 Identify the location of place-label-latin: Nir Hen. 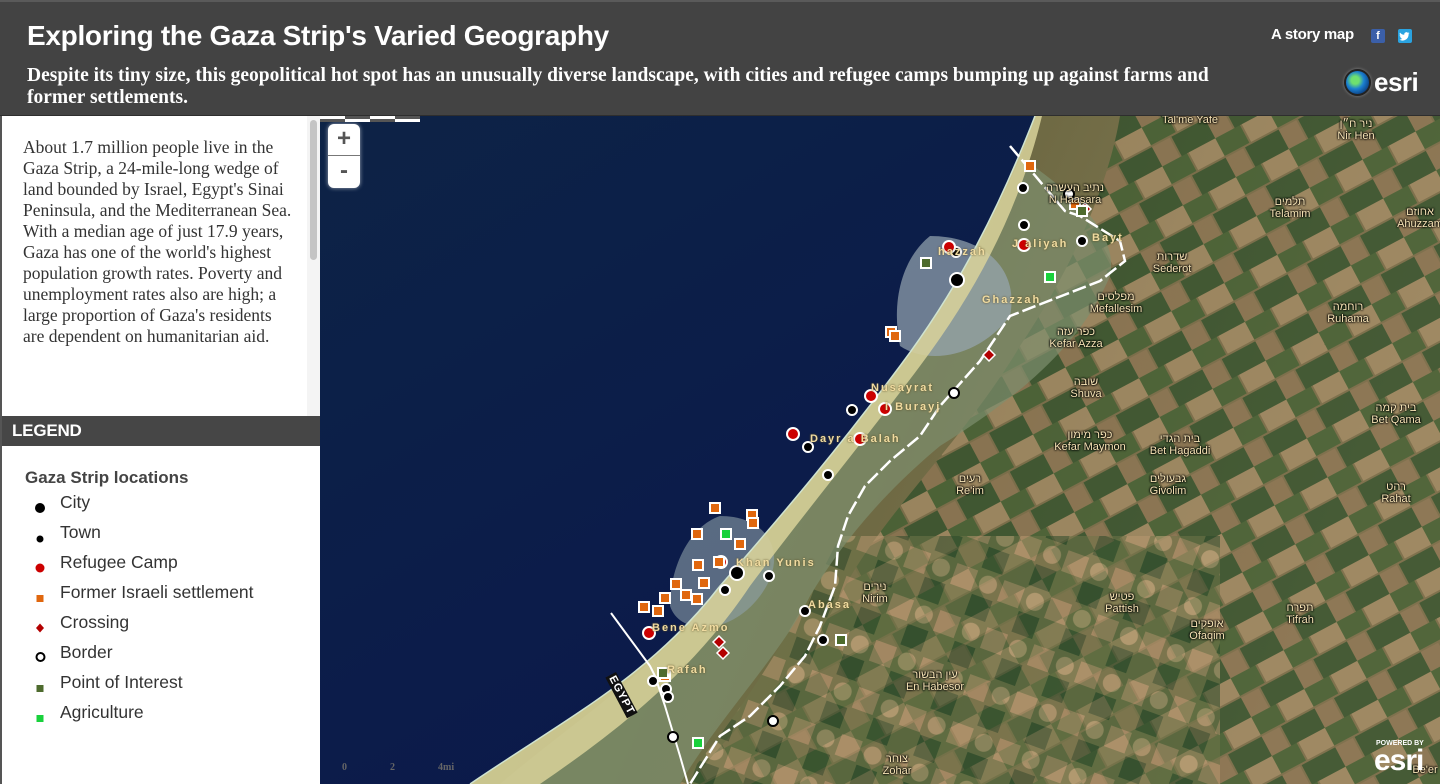
(1356, 136).